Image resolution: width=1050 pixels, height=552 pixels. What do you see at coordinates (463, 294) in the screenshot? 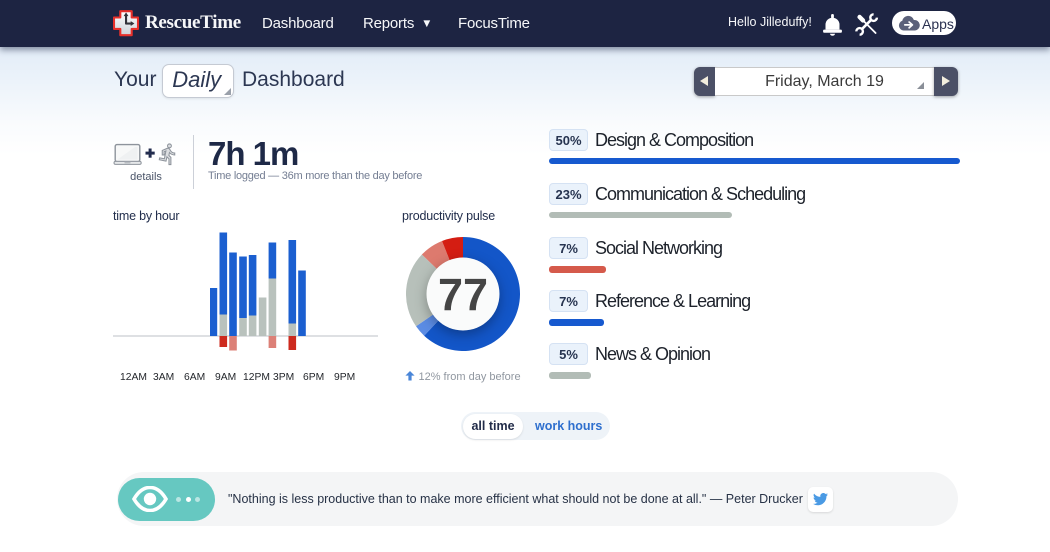
I see `svg-text: 77` at bounding box center [463, 294].